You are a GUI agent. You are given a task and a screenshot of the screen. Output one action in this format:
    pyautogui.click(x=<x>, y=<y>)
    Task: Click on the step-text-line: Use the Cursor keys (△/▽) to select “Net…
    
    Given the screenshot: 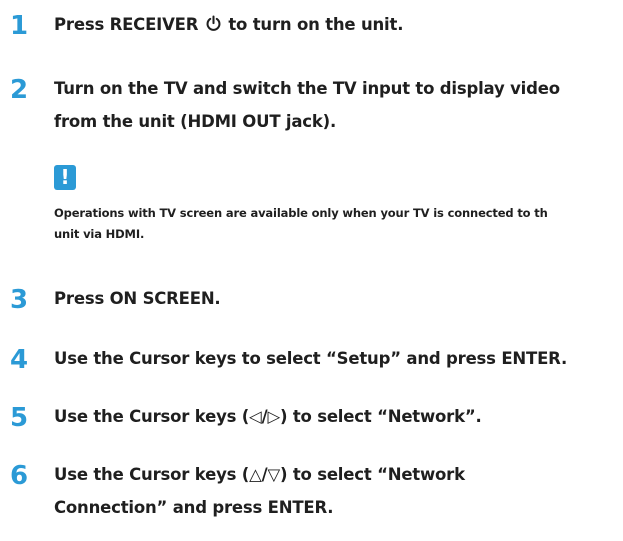 What is the action you would take?
    pyautogui.click(x=259, y=474)
    